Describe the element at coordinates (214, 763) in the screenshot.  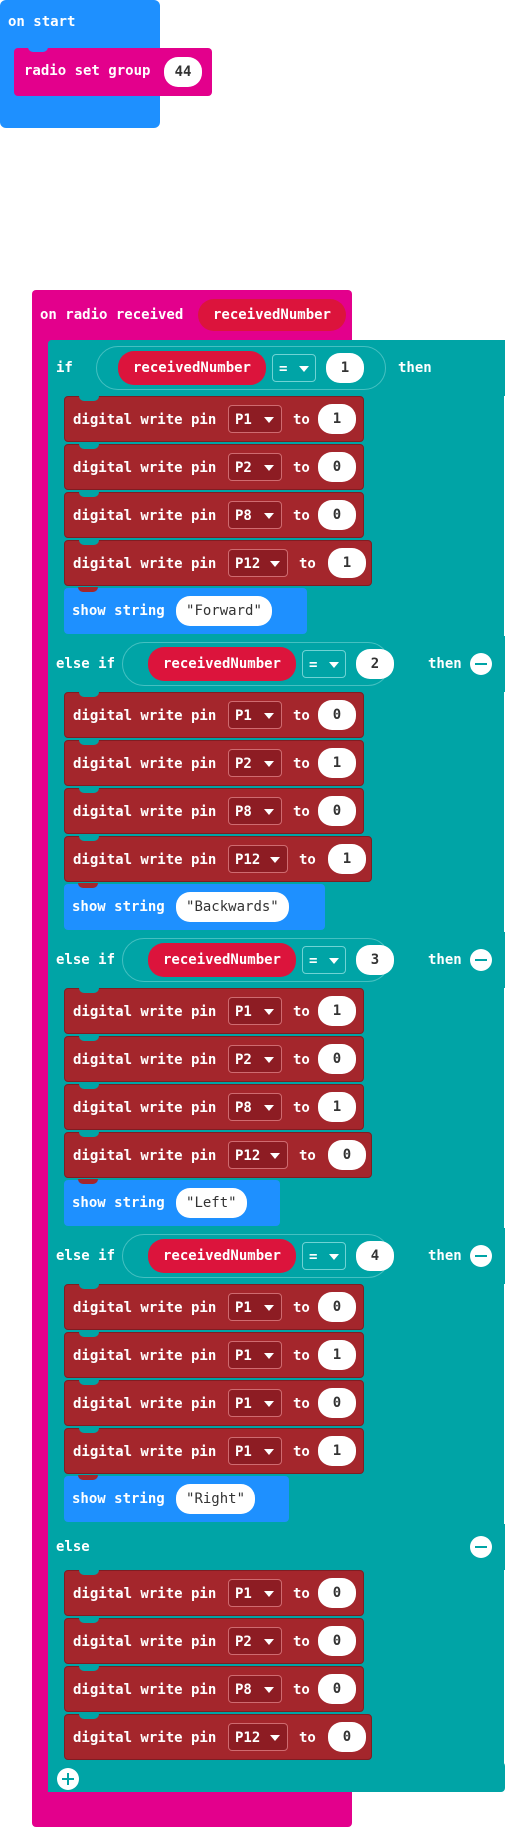
I see `digital-write-pin-block: digital write pin P2 to 1` at that location.